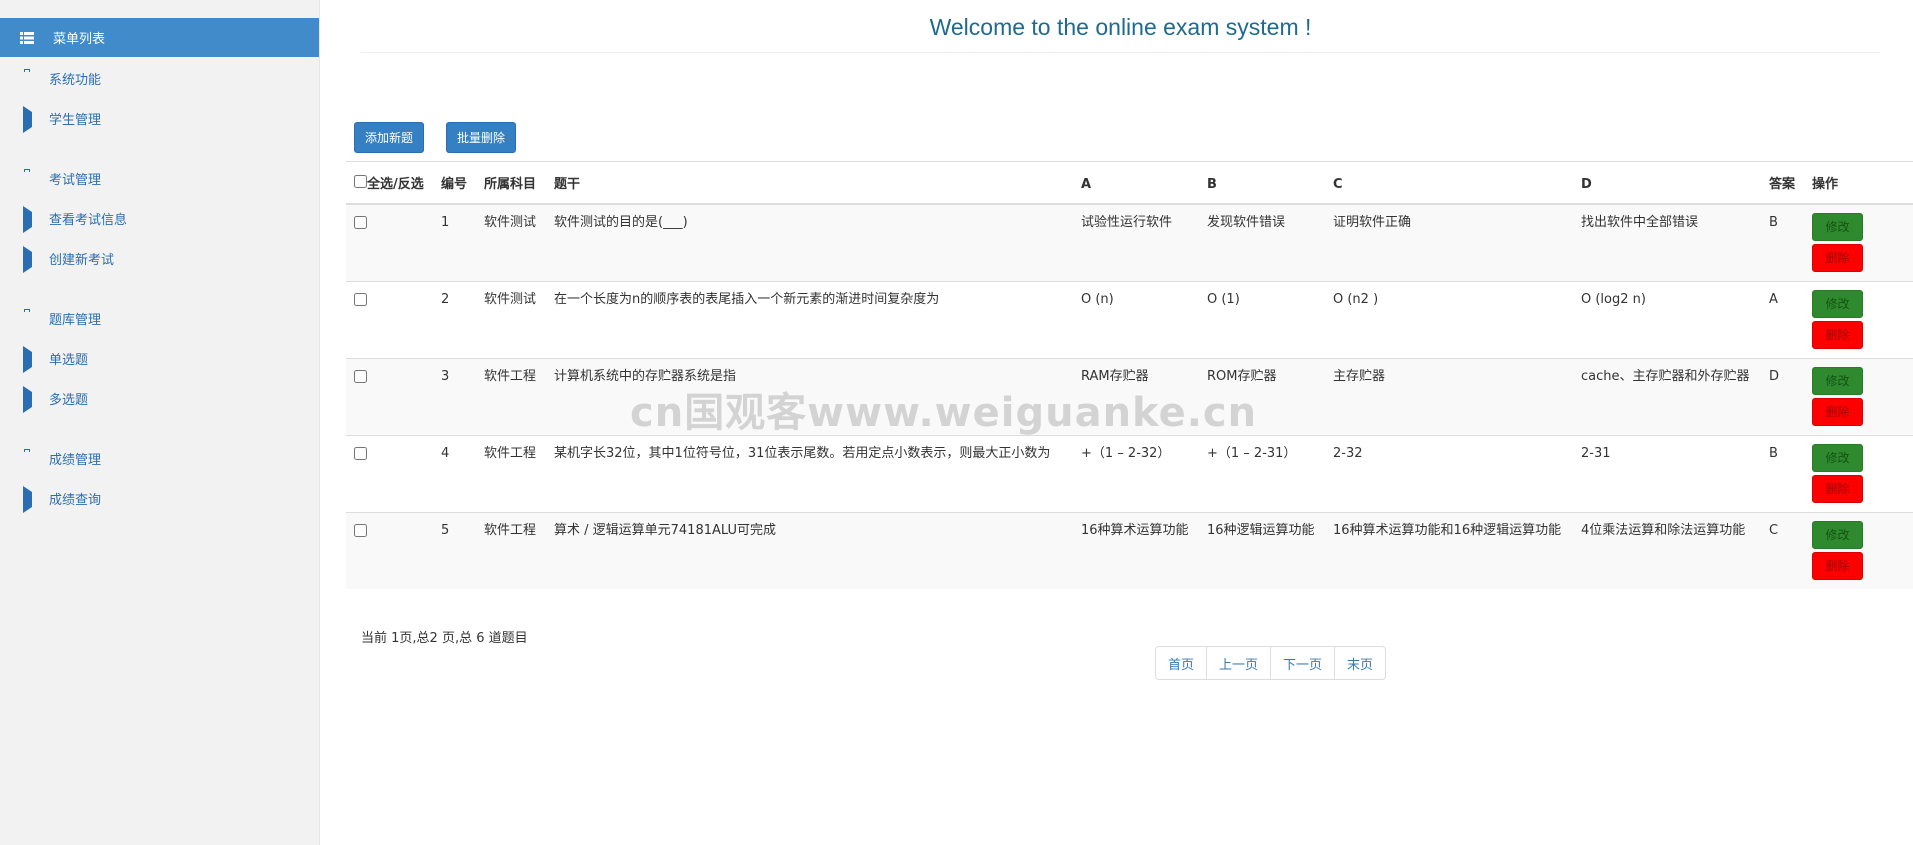  What do you see at coordinates (75, 180) in the screenshot?
I see `sidebar-group-label: 考试管理` at bounding box center [75, 180].